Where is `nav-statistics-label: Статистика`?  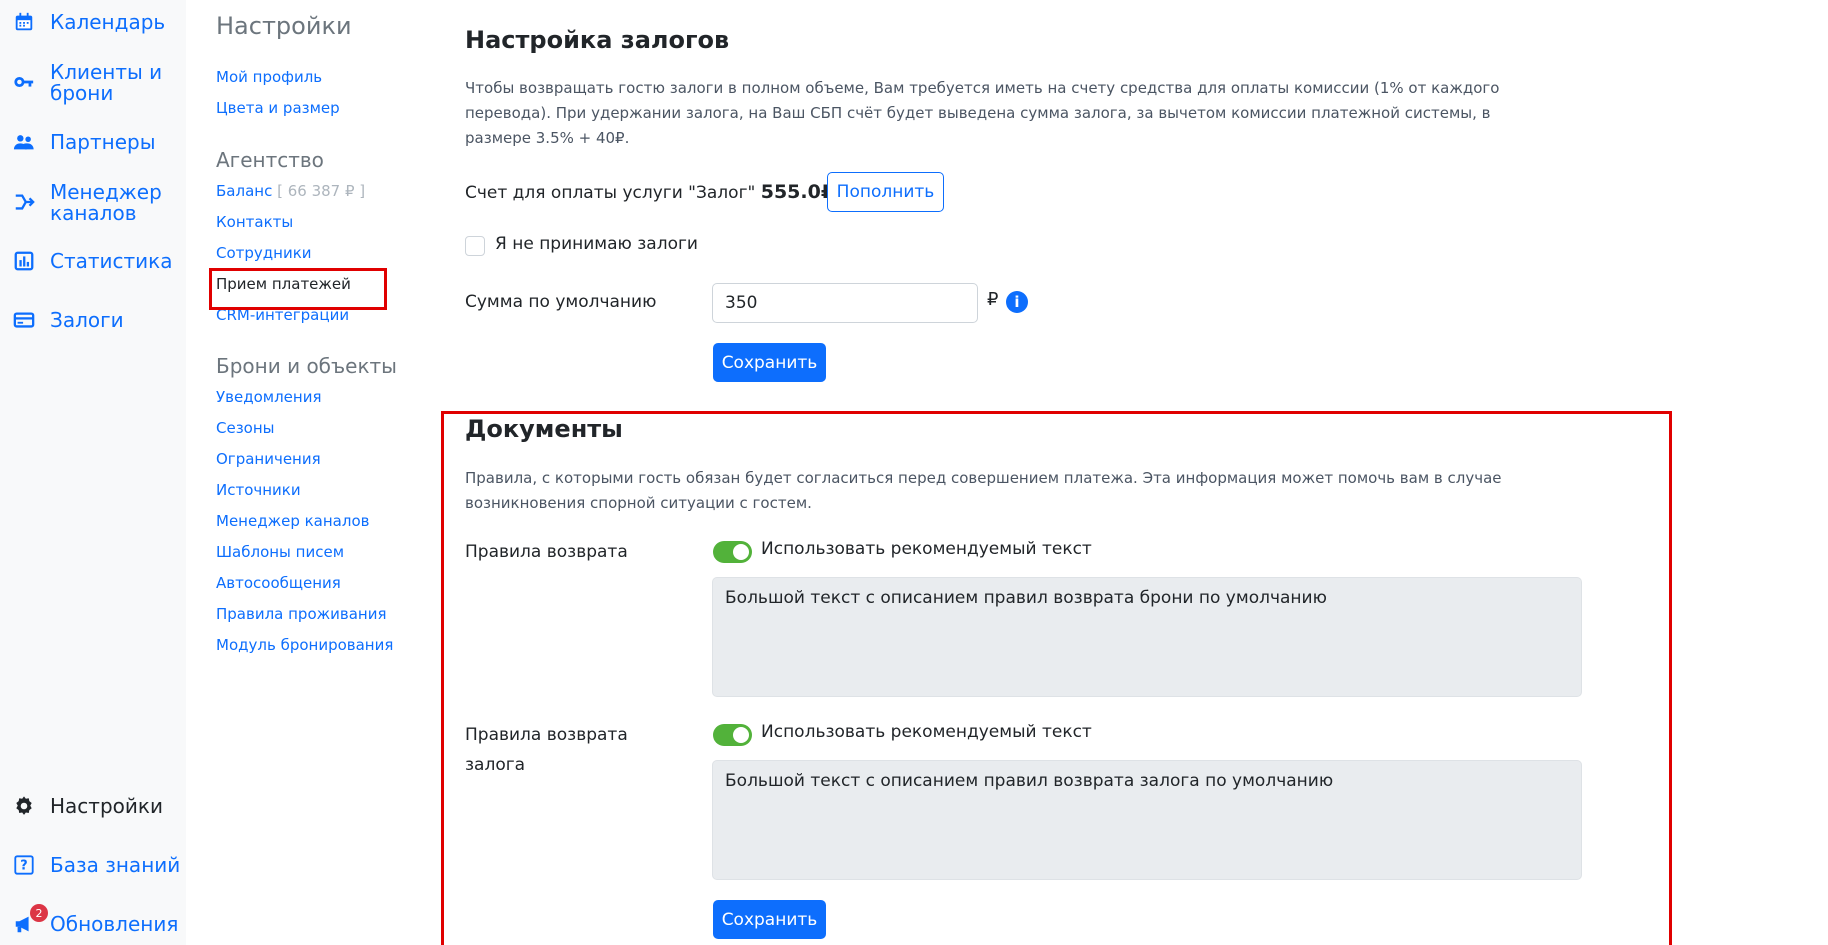
nav-statistics-label: Статистика is located at coordinates (111, 260).